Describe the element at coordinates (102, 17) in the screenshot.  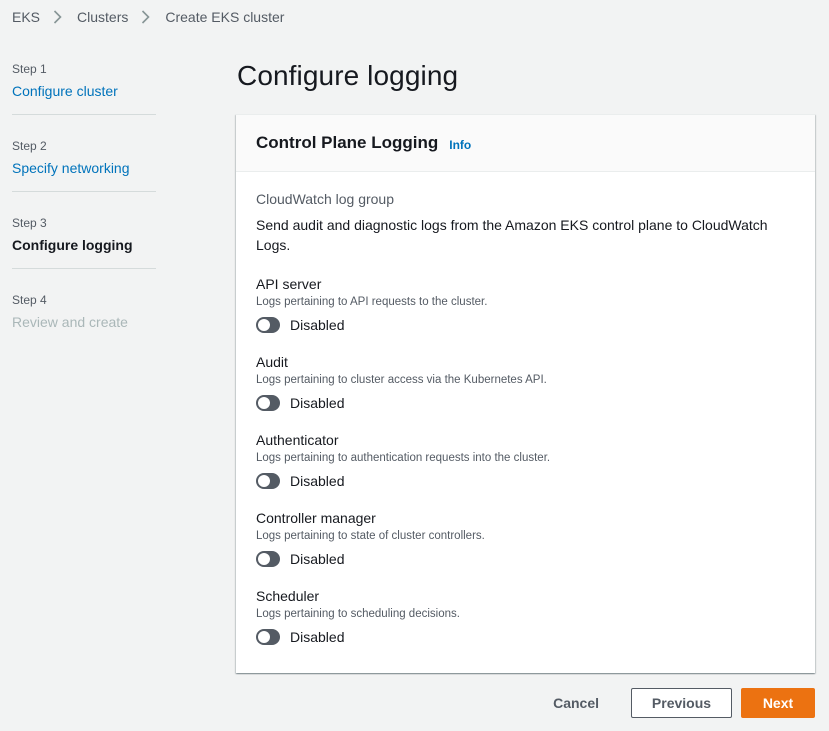
I see `breadcrumb-clusters-link: Clusters` at that location.